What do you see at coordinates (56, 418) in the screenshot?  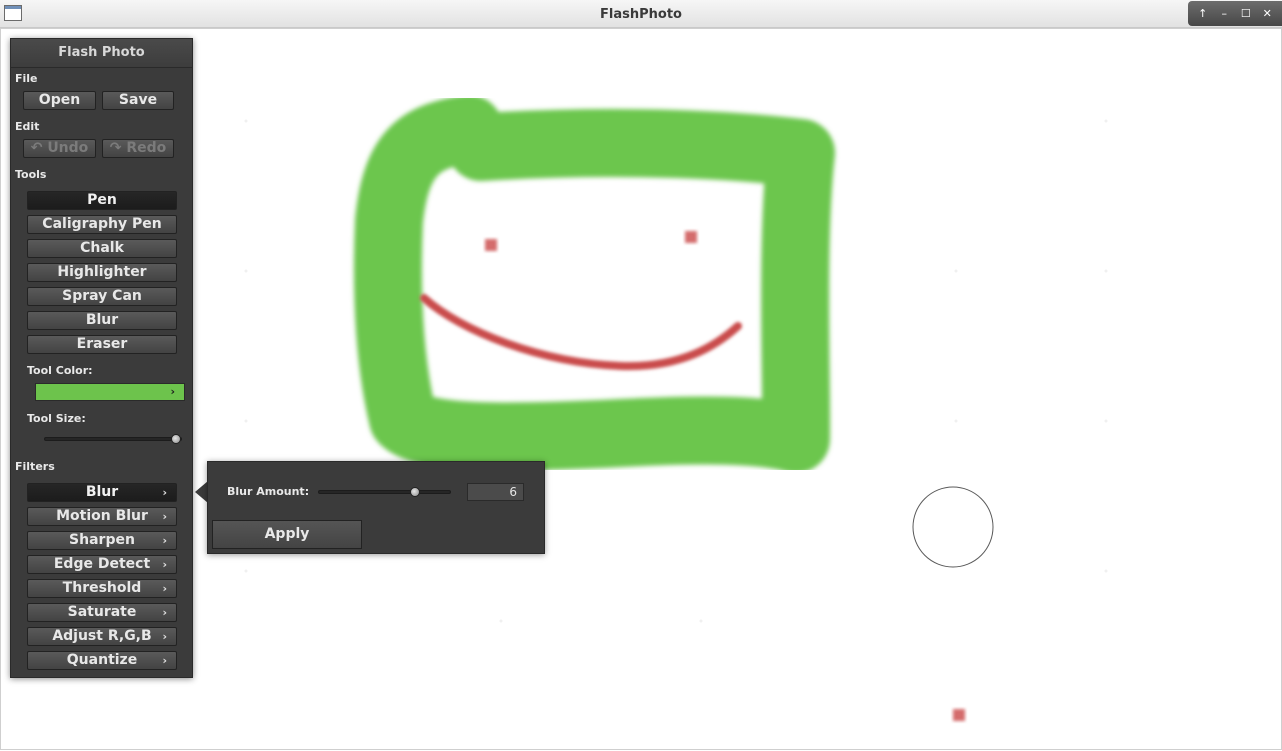 I see `tool-size-label: Tool Size:` at bounding box center [56, 418].